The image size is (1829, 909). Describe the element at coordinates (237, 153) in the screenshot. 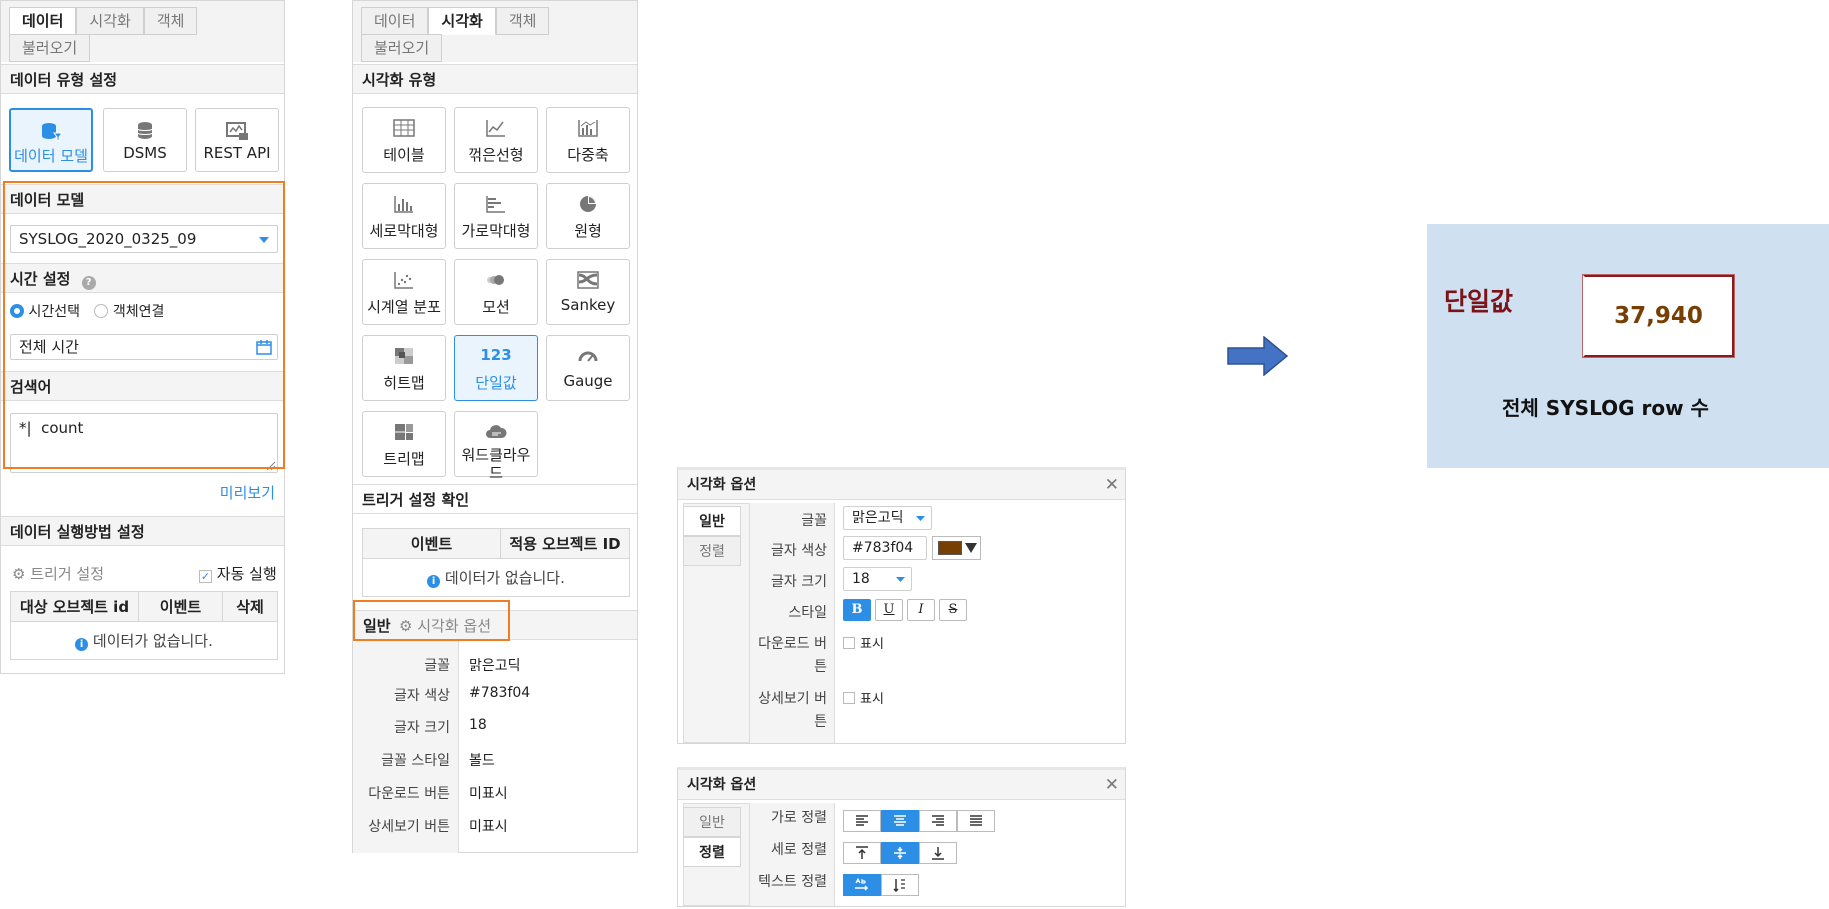

I see `source-rest-api-label: REST API` at that location.